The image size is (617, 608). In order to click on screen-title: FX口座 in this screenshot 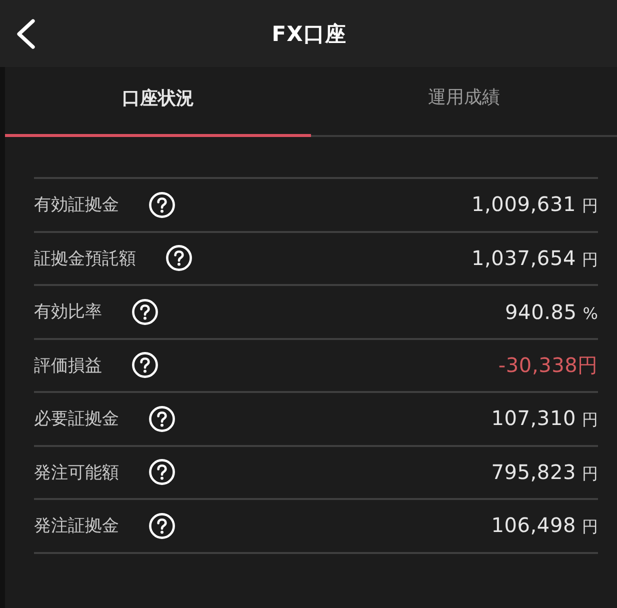, I will do `click(309, 34)`.